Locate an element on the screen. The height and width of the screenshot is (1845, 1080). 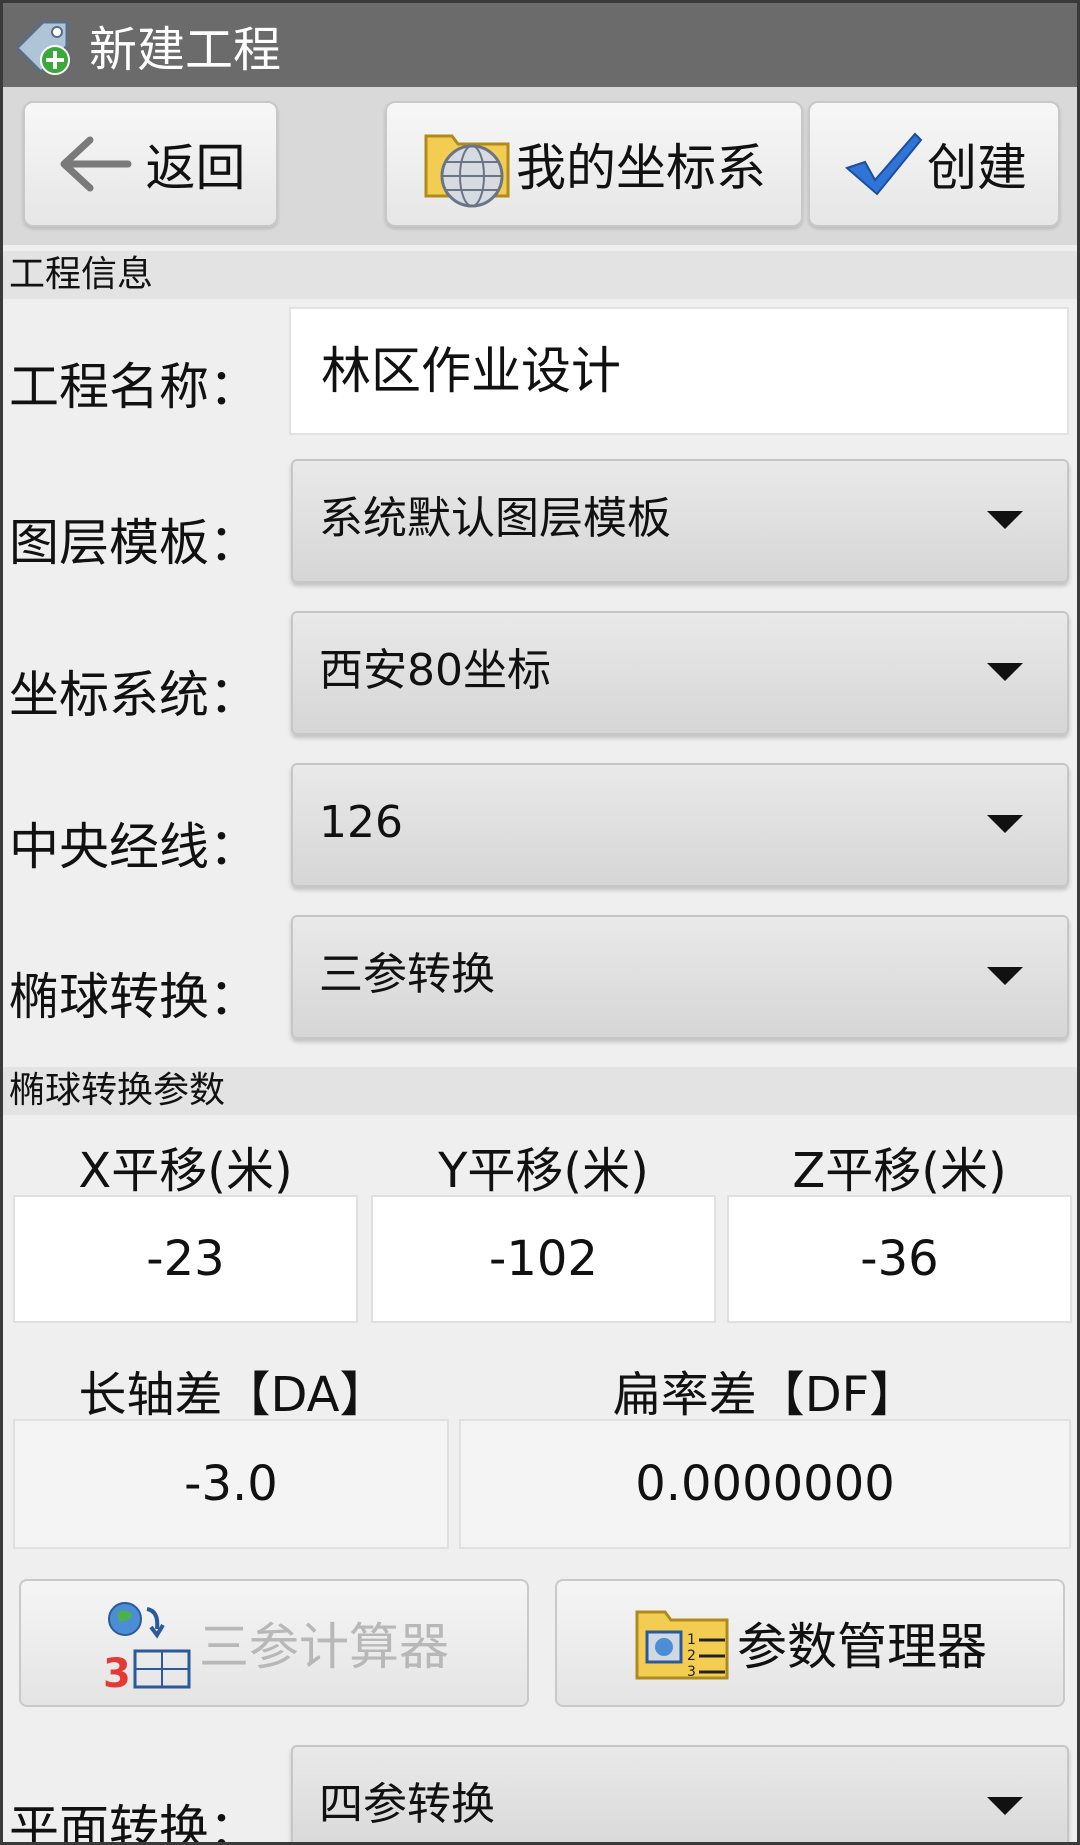
project-name-label: 工程名称： is located at coordinates (134, 387).